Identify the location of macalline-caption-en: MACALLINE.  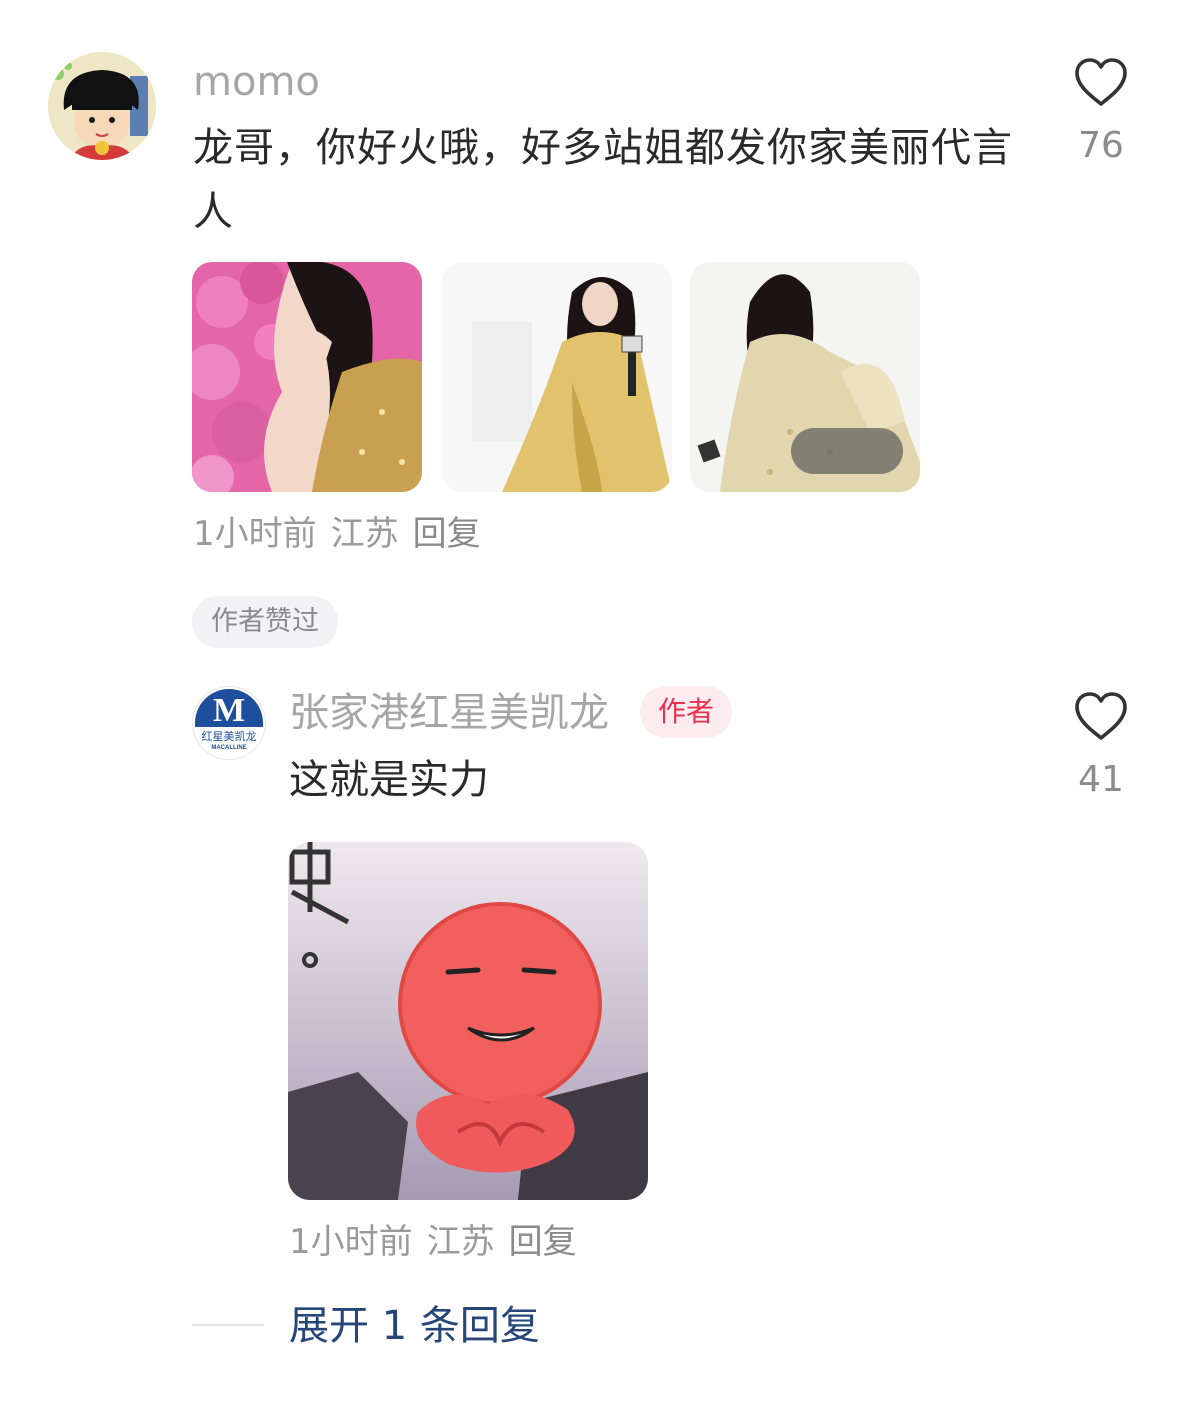
(228, 748).